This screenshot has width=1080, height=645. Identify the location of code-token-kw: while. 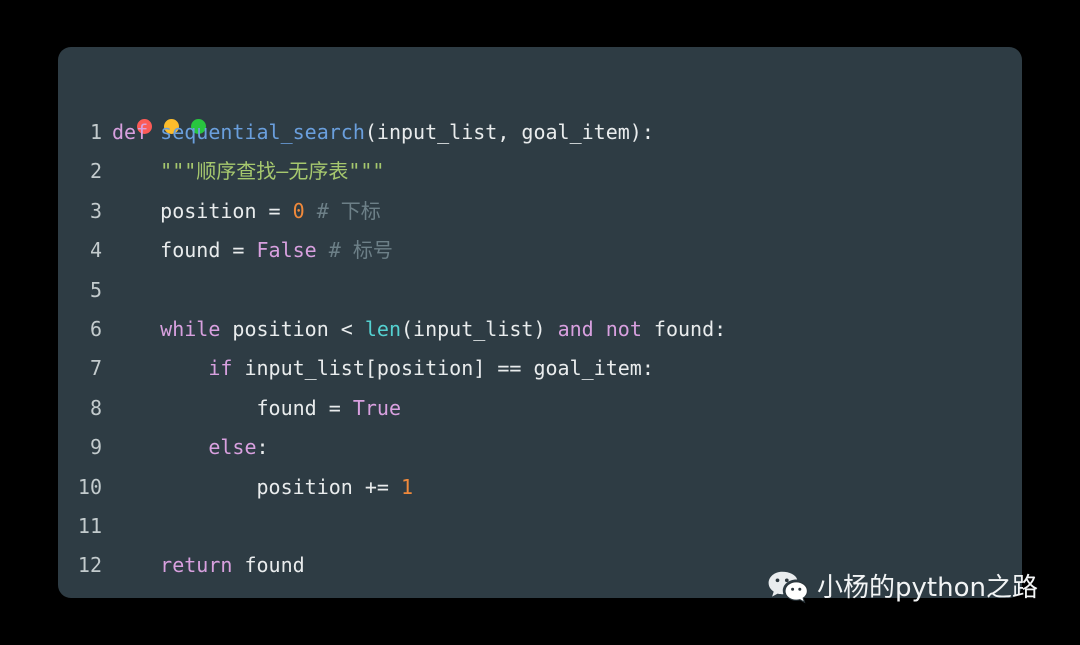
(190, 328).